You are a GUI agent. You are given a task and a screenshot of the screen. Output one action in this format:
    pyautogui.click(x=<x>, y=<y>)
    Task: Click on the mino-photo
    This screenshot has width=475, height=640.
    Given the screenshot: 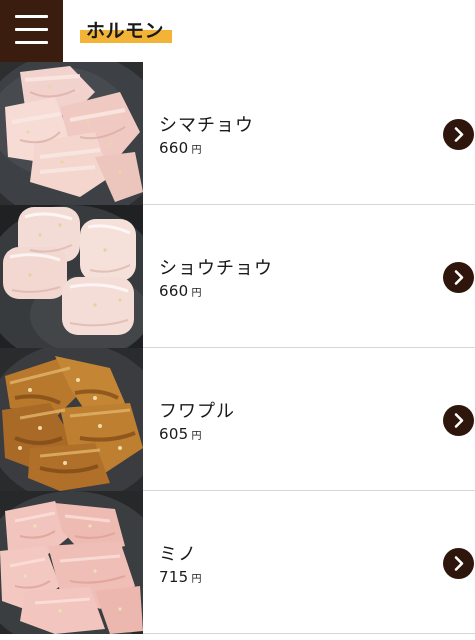 What is the action you would take?
    pyautogui.click(x=71, y=562)
    